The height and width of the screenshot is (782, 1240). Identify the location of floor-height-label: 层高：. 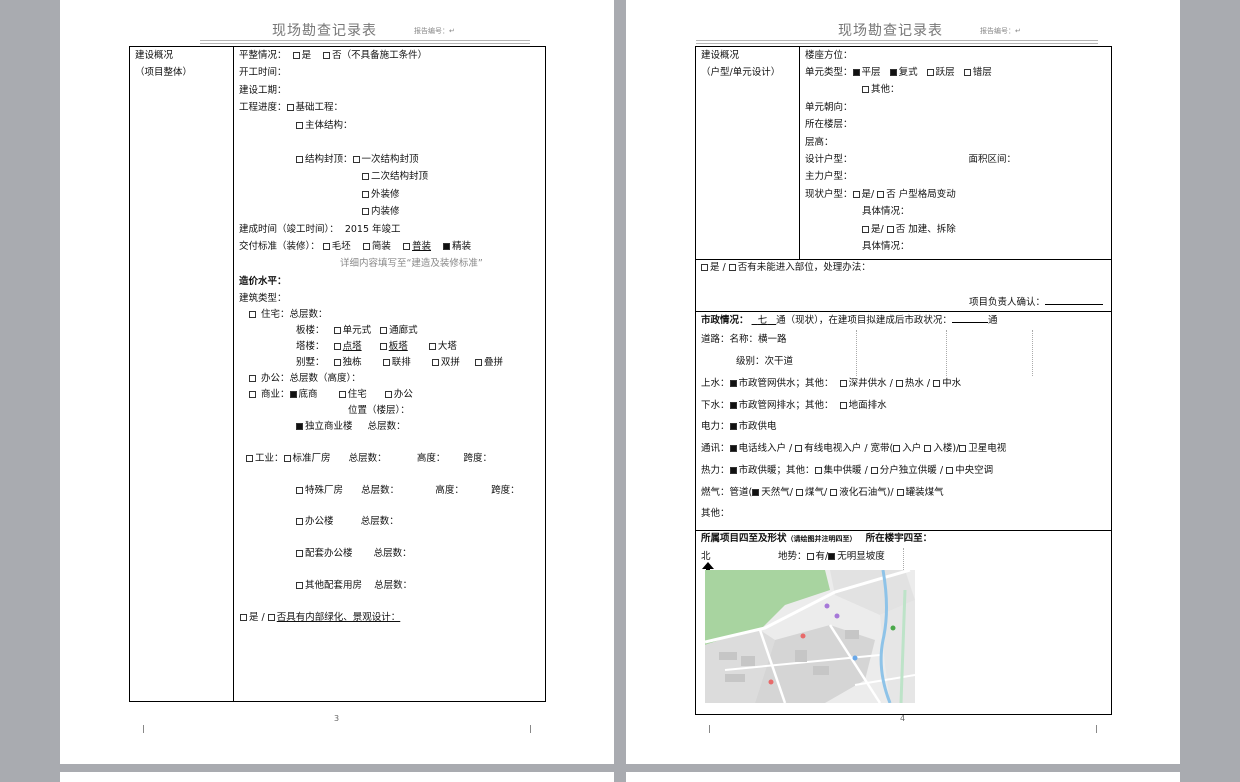
(819, 142).